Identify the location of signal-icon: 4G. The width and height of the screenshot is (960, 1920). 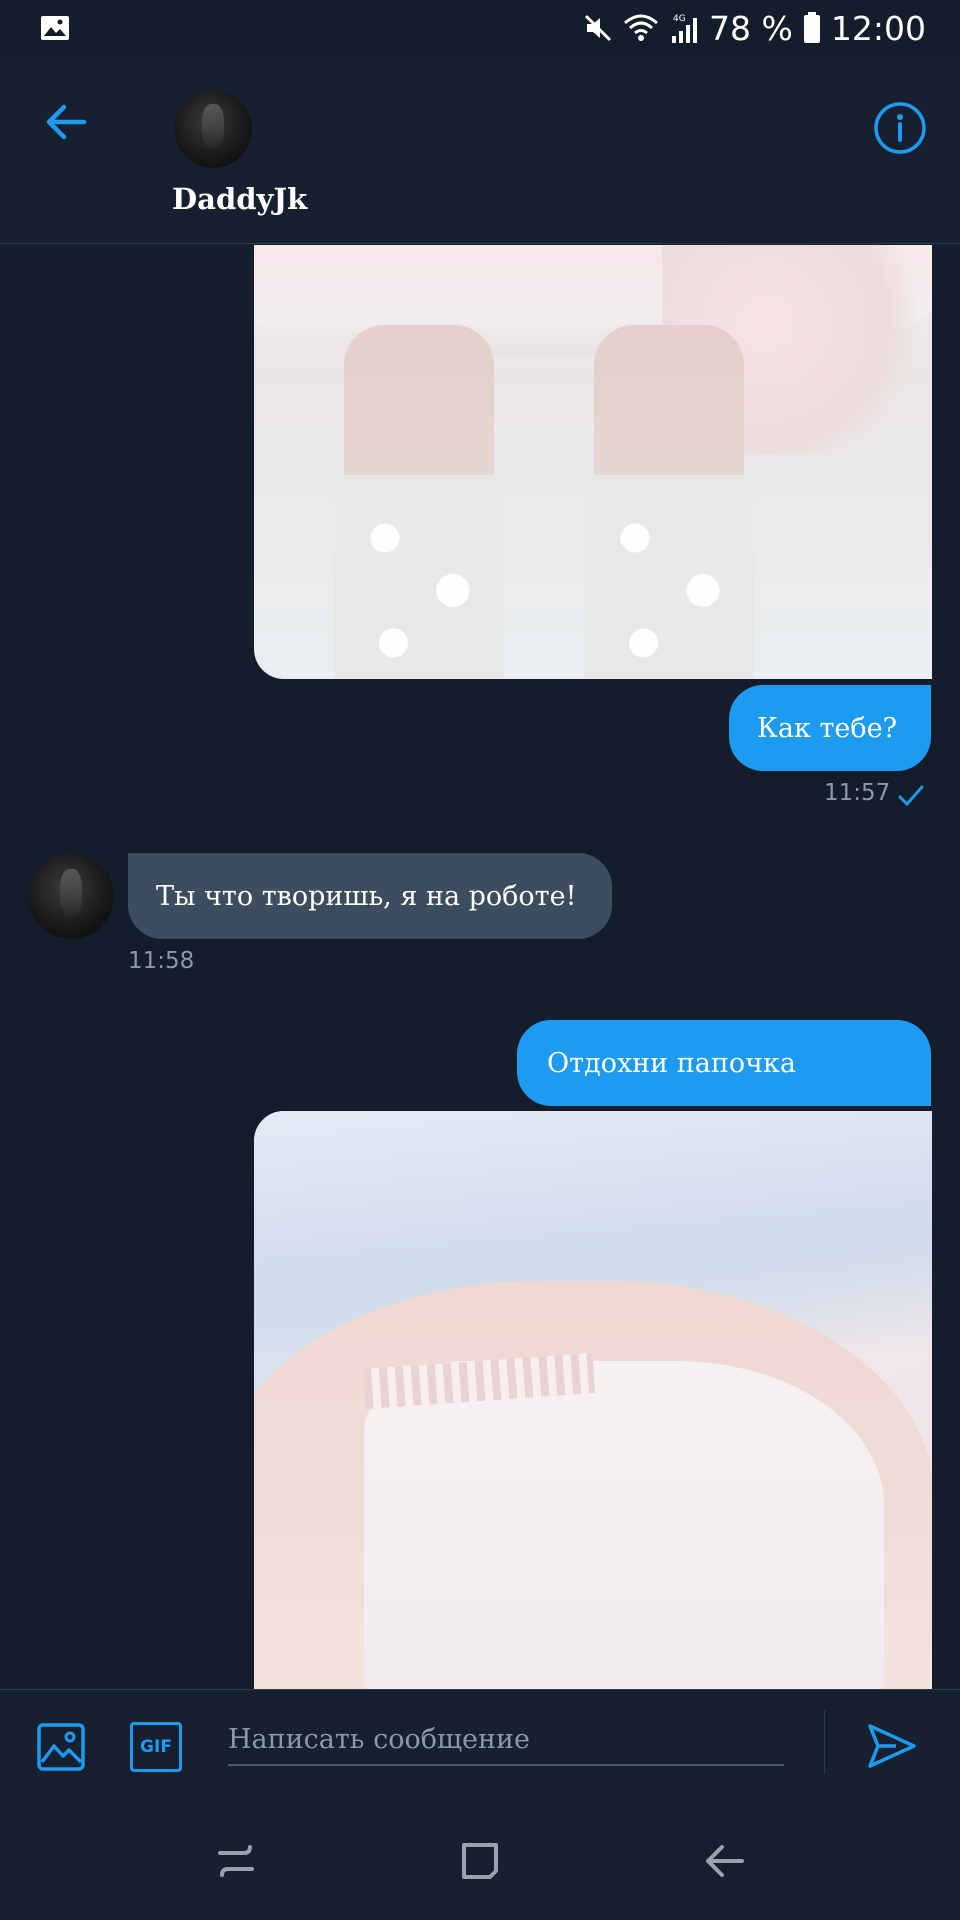
(685, 28).